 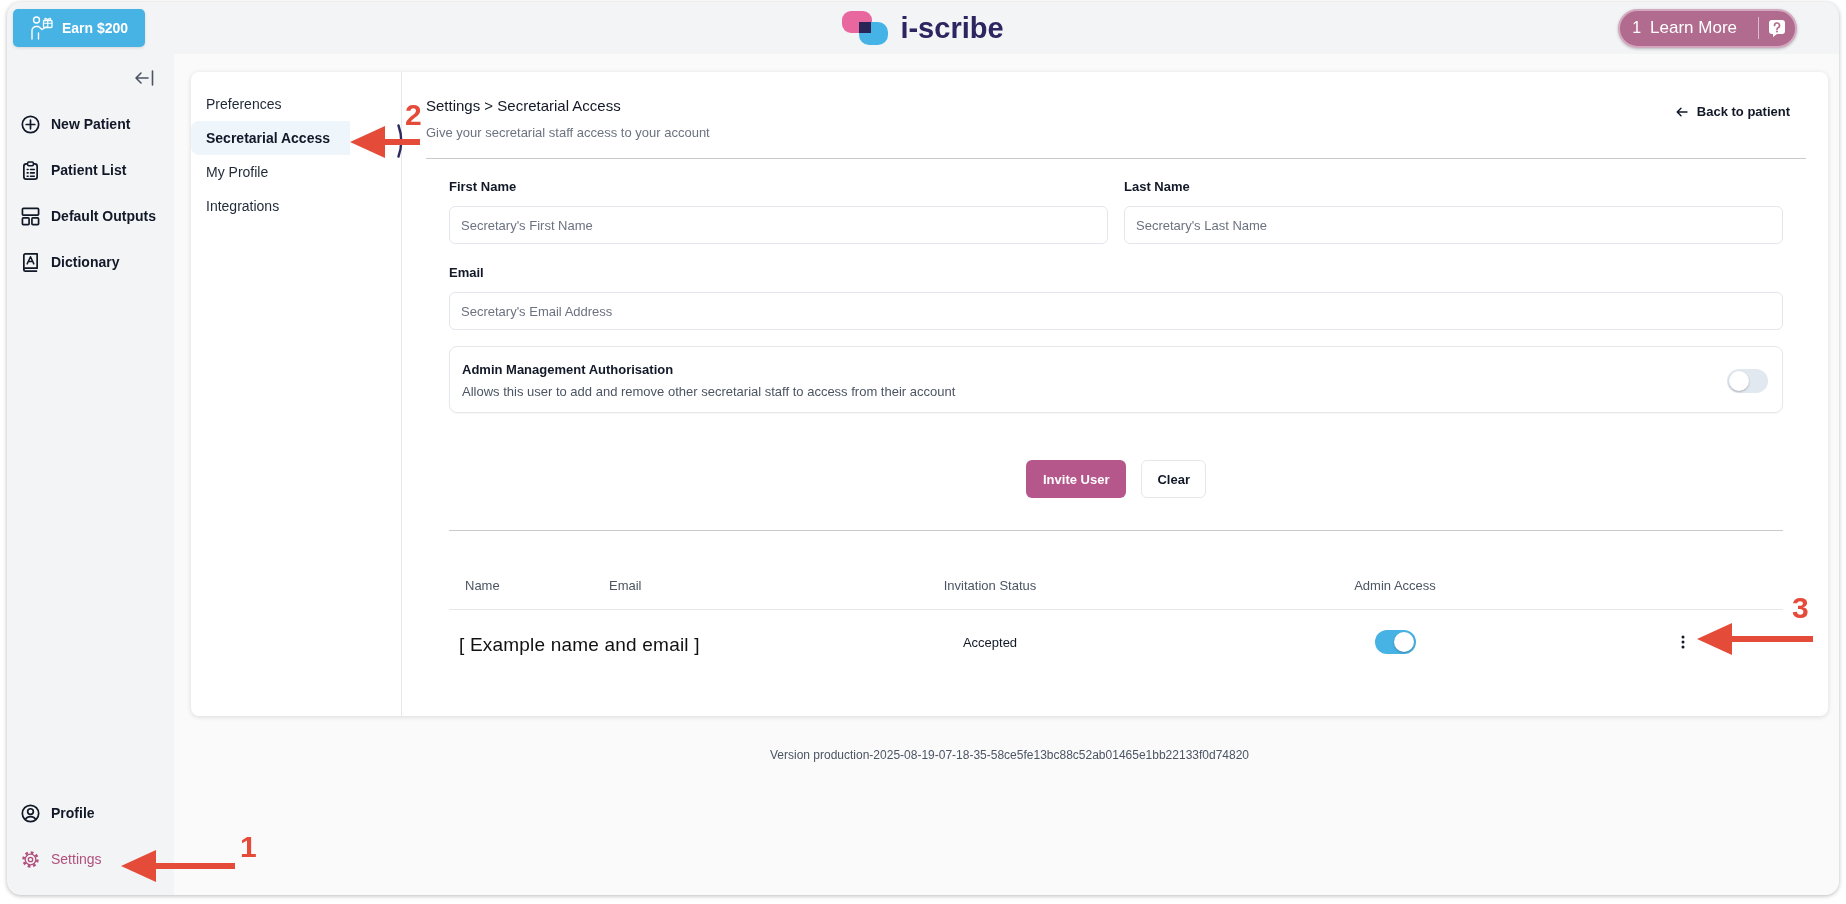 What do you see at coordinates (579, 645) in the screenshot?
I see `table-cell: [ Example name and email ]` at bounding box center [579, 645].